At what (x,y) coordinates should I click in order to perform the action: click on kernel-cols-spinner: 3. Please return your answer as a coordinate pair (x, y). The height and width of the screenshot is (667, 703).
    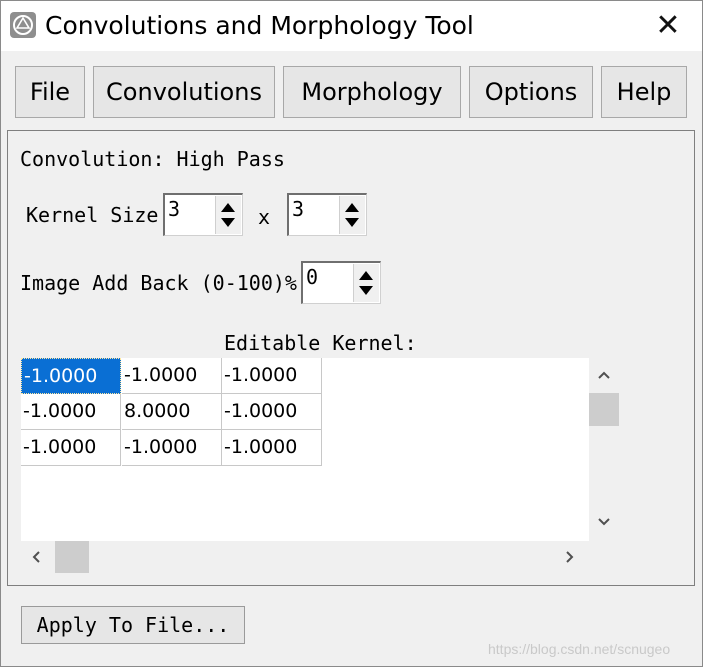
    Looking at the image, I should click on (327, 214).